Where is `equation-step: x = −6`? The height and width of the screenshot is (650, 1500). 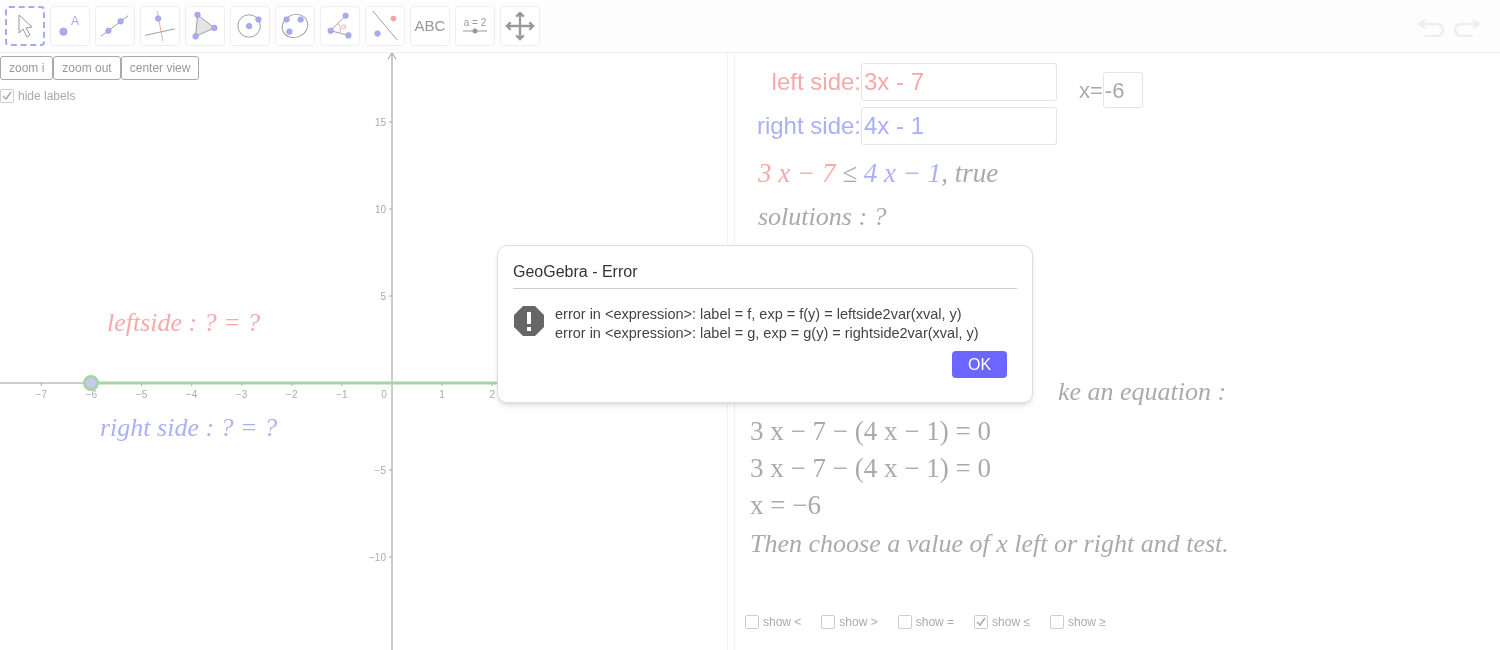 equation-step: x = −6 is located at coordinates (1125, 504).